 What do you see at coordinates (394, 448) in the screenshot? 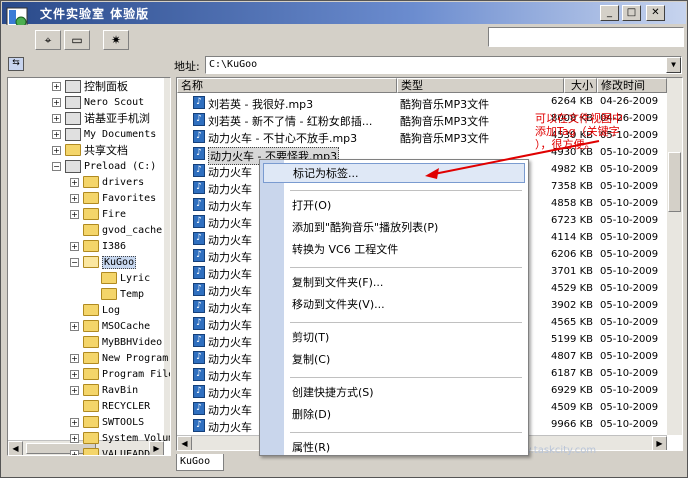
I see `menu-item: 属性(R)` at bounding box center [394, 448].